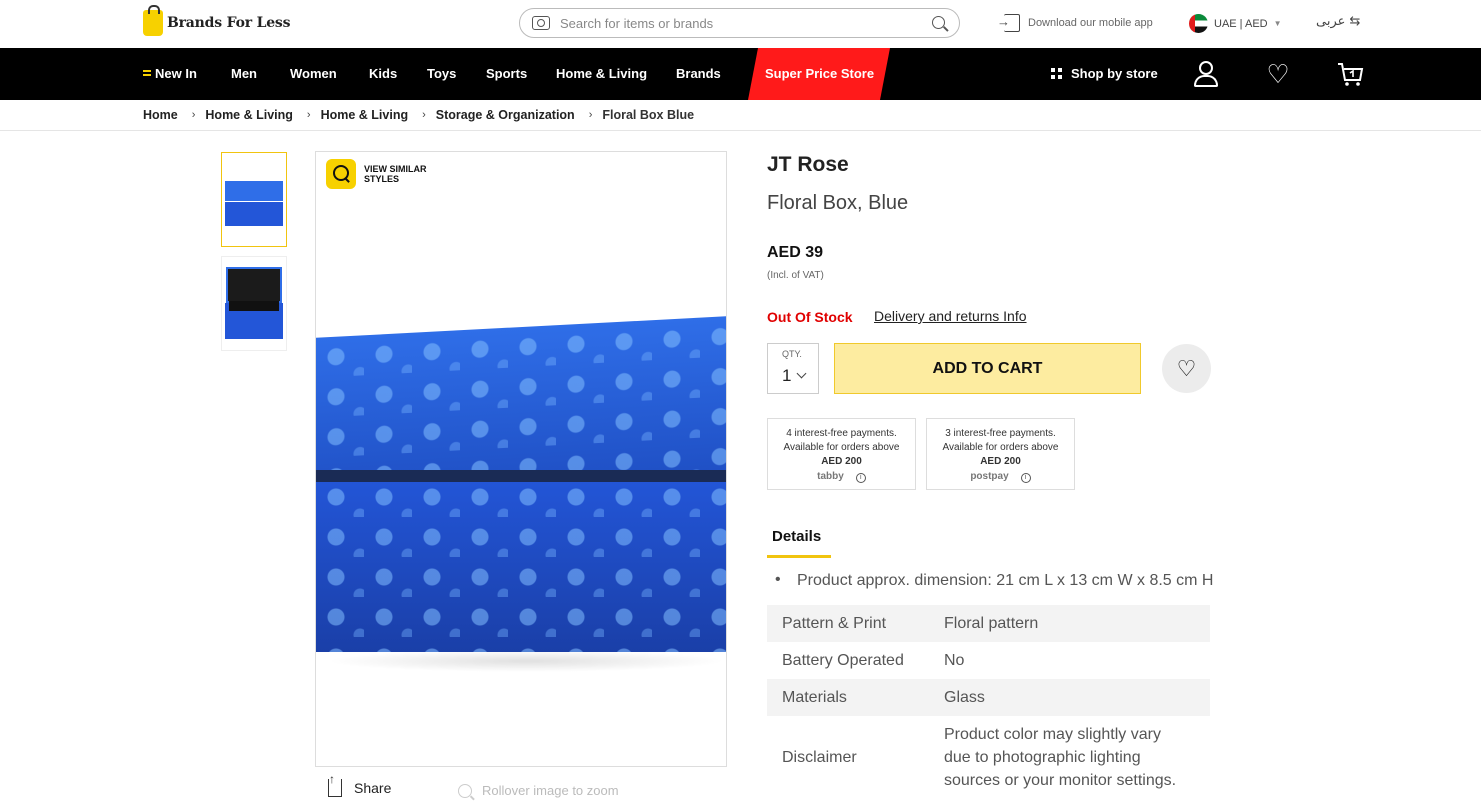 This screenshot has height=807, width=1481. I want to click on country-selector: UAE | AED ▼, so click(1235, 23).